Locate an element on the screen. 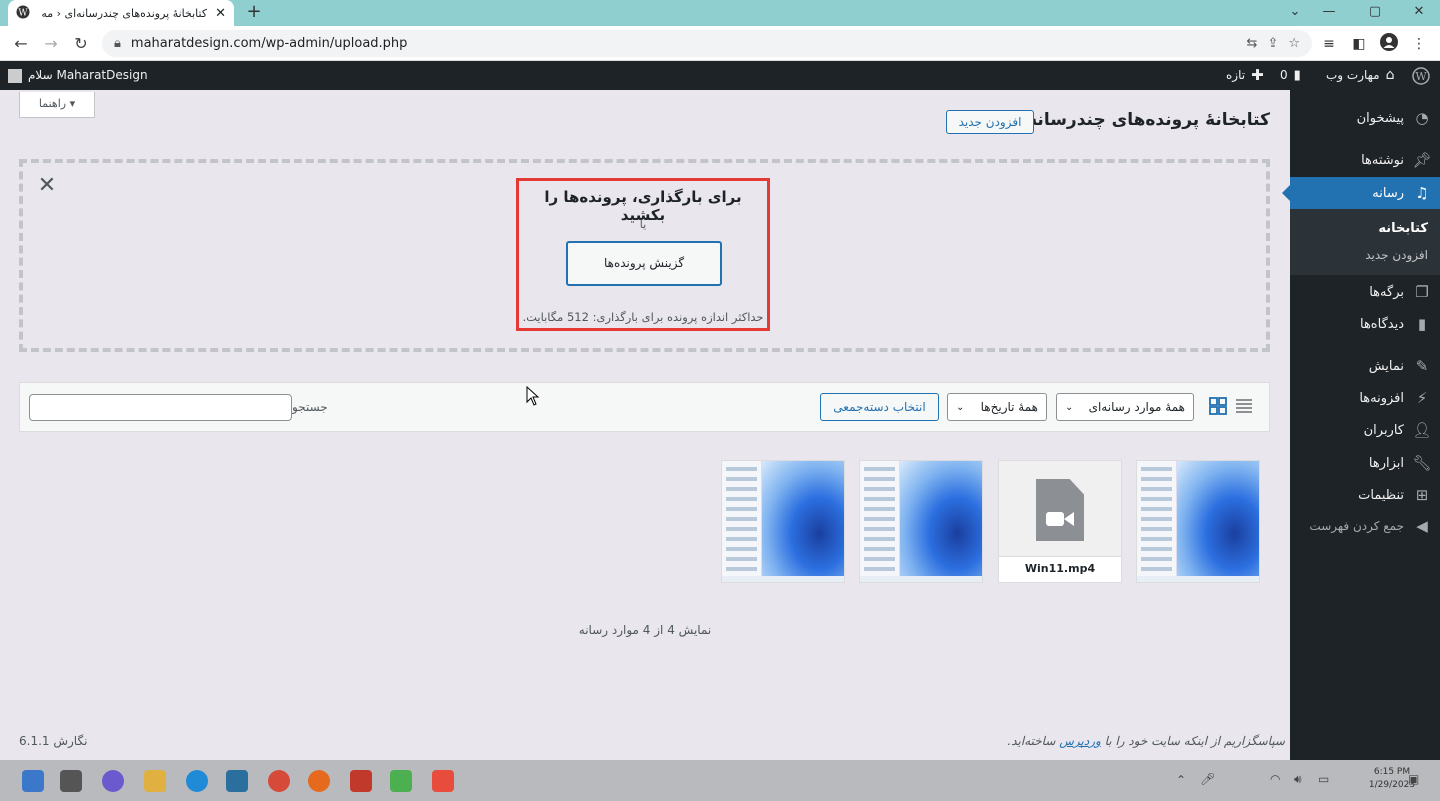 The image size is (1440, 801). bulk-select-button: انتخاب دسته‌جمعی is located at coordinates (879, 407).